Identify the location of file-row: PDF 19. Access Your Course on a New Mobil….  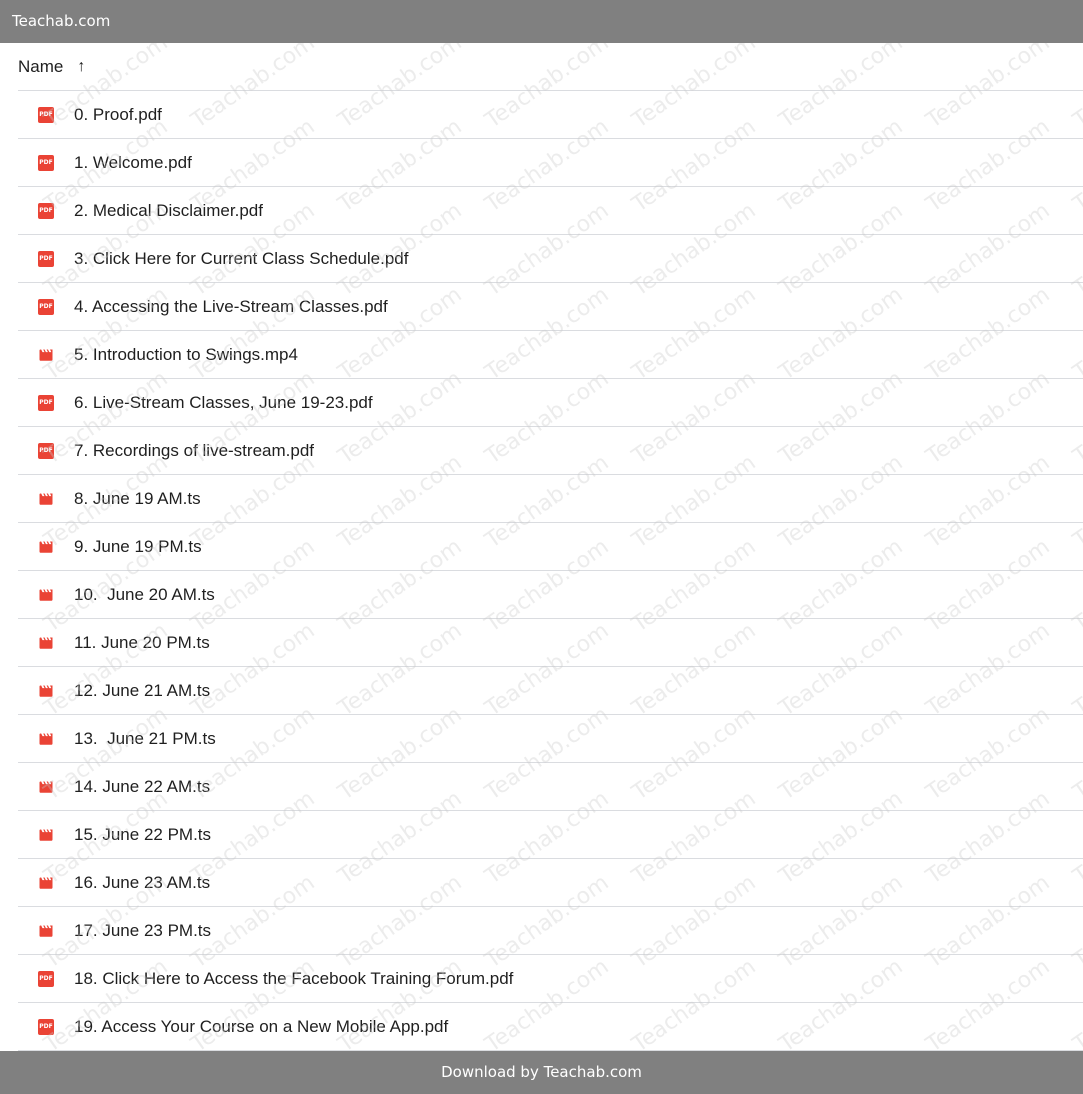
(550, 1027).